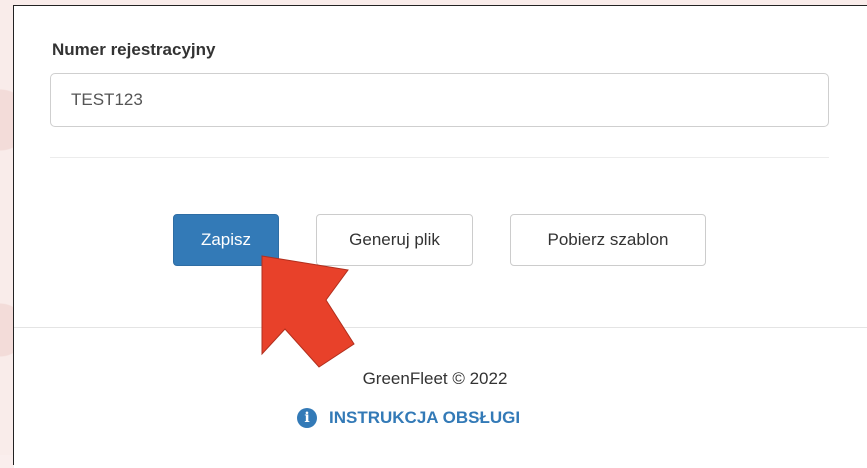  What do you see at coordinates (439, 157) in the screenshot?
I see `form-divider` at bounding box center [439, 157].